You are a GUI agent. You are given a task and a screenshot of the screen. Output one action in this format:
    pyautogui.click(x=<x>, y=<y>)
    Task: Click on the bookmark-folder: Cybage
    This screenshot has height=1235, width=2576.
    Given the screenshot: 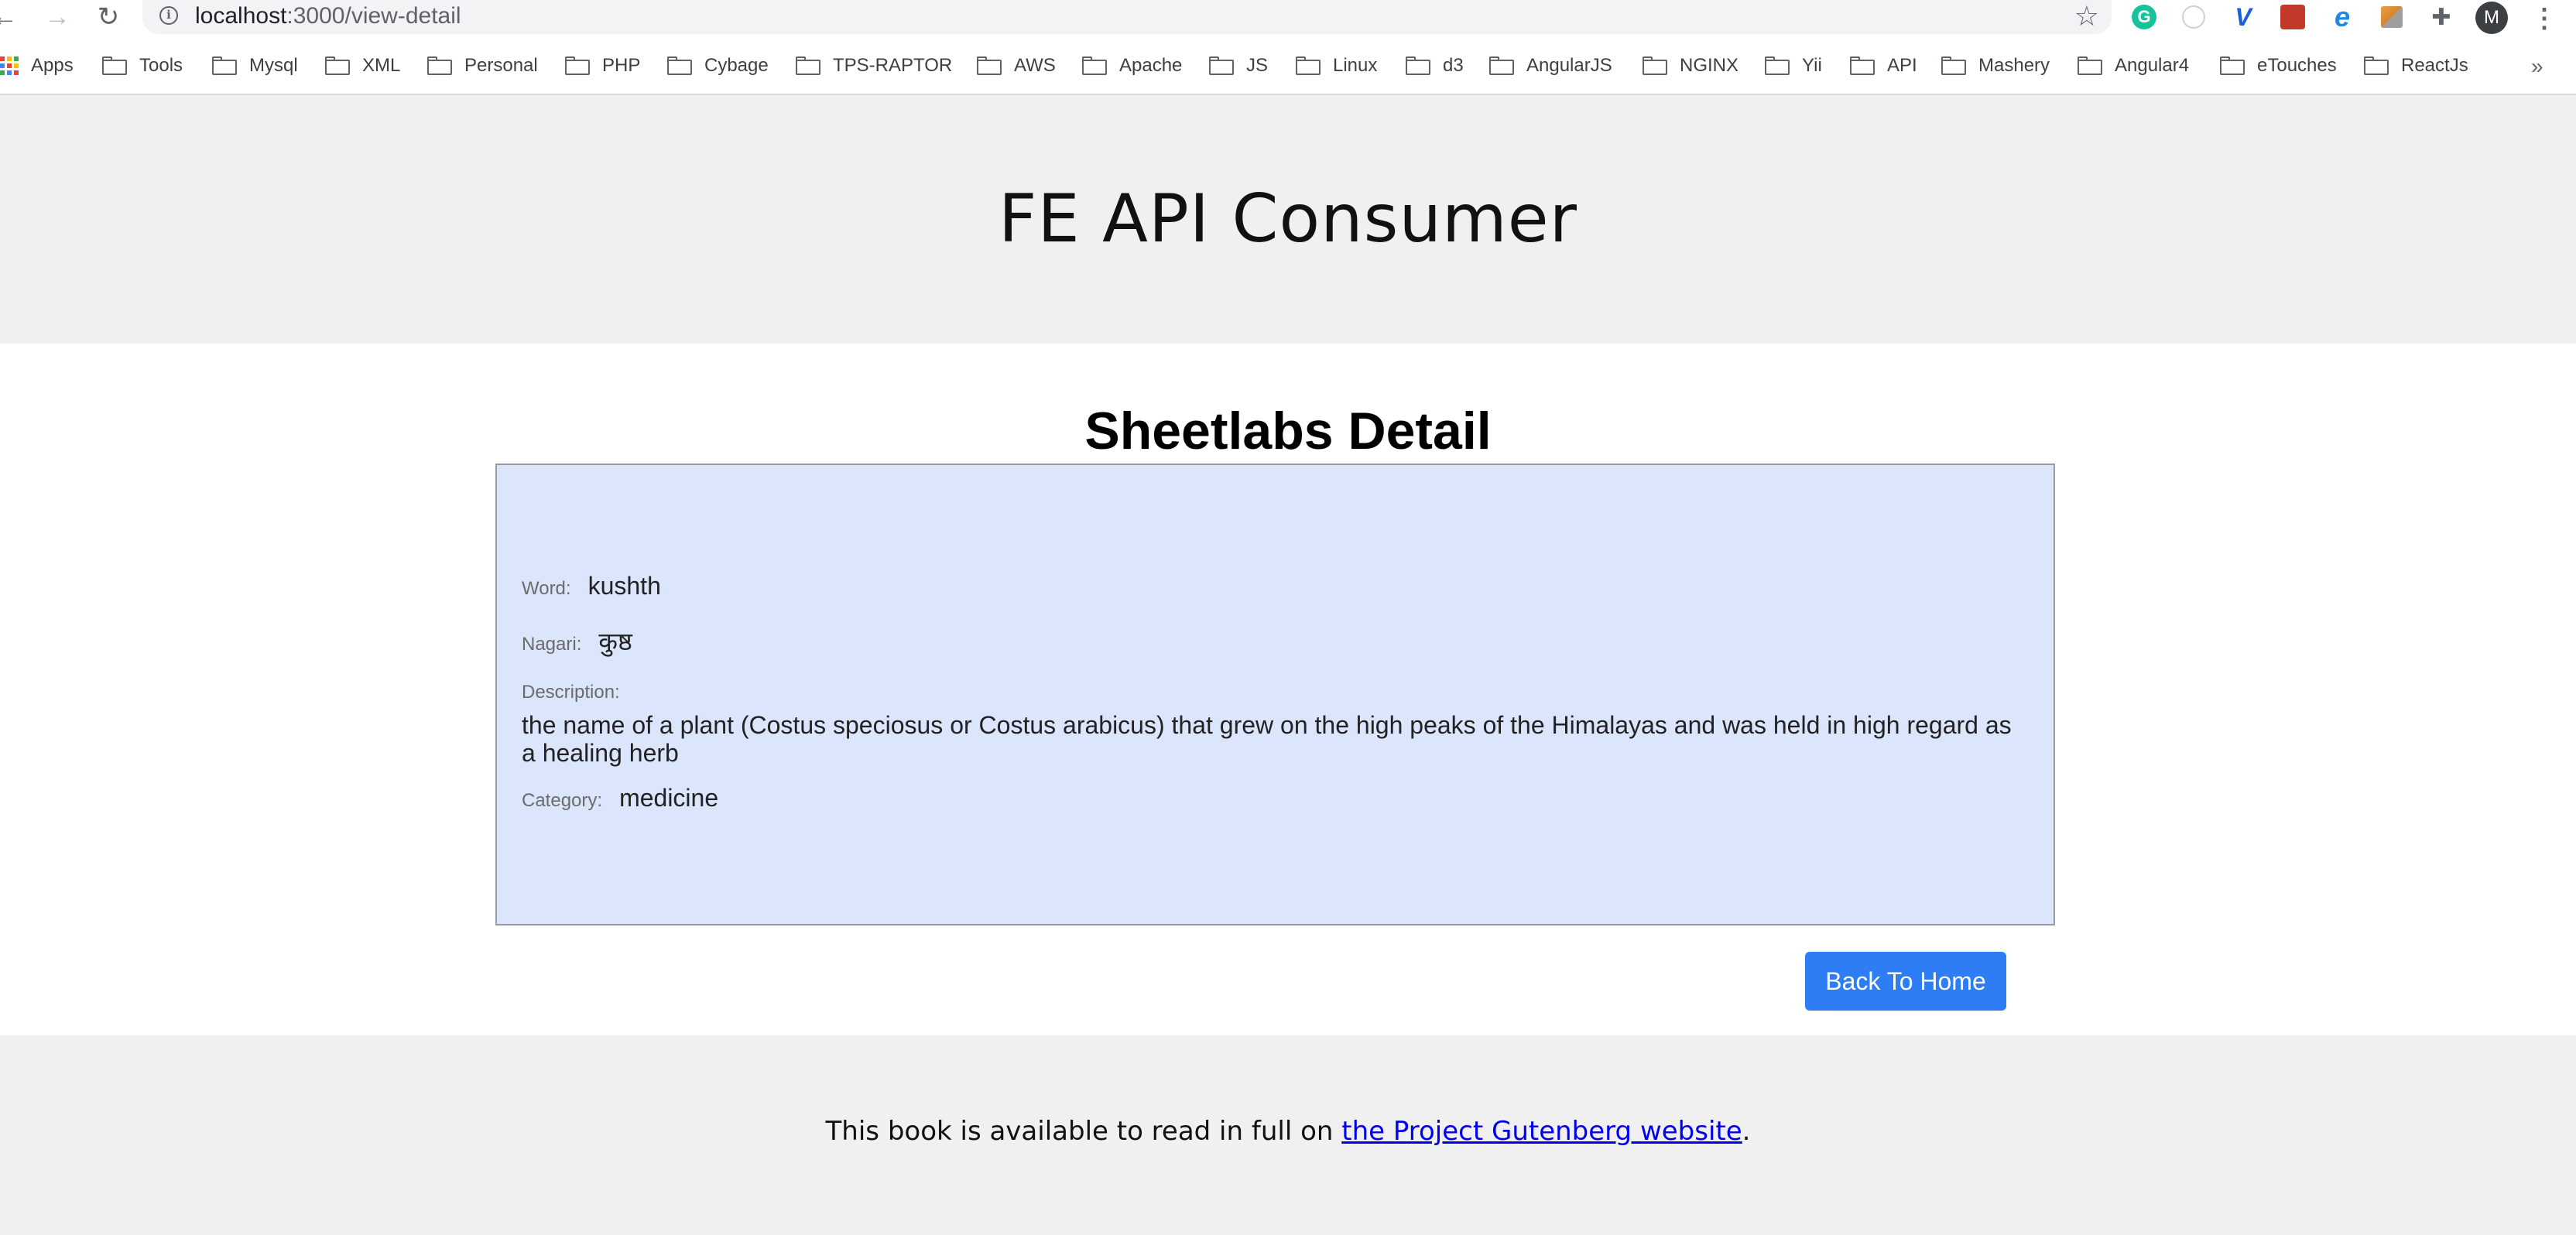 What is the action you would take?
    pyautogui.click(x=718, y=65)
    